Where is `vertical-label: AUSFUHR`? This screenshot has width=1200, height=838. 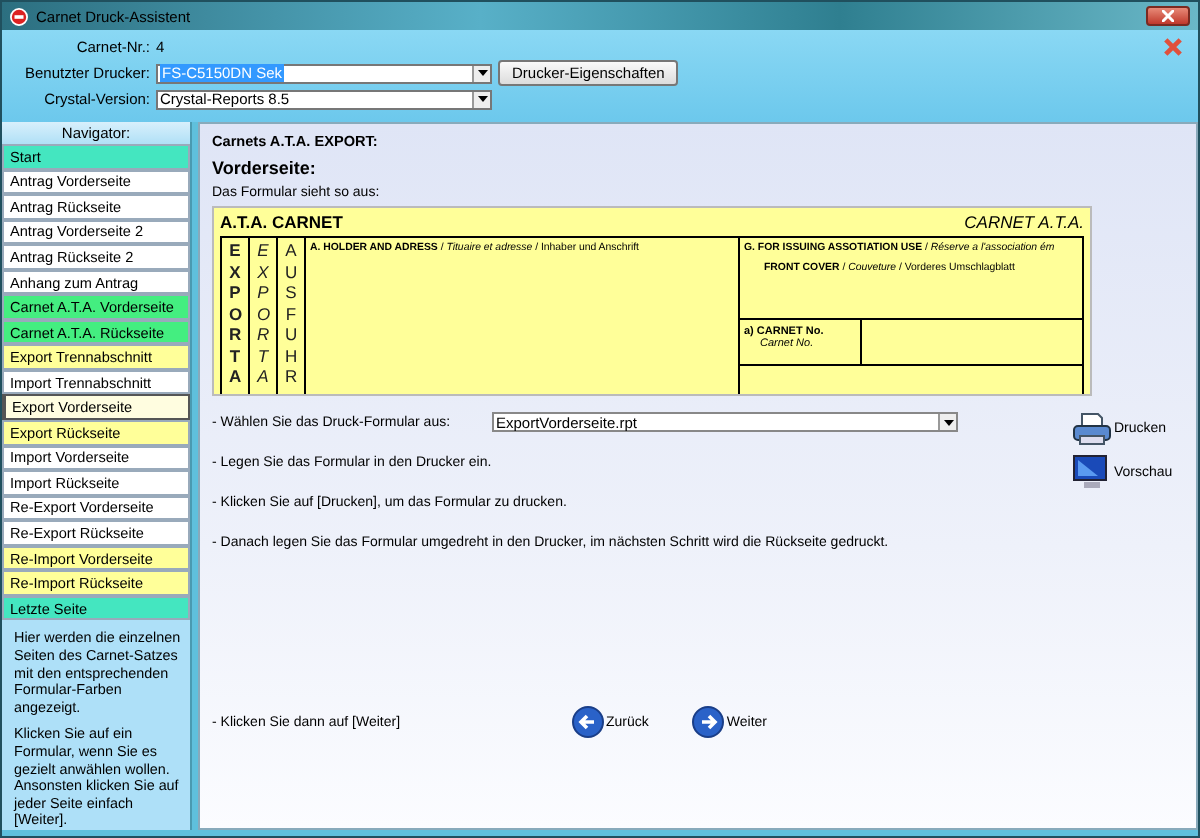 vertical-label: AUSFUHR is located at coordinates (291, 314).